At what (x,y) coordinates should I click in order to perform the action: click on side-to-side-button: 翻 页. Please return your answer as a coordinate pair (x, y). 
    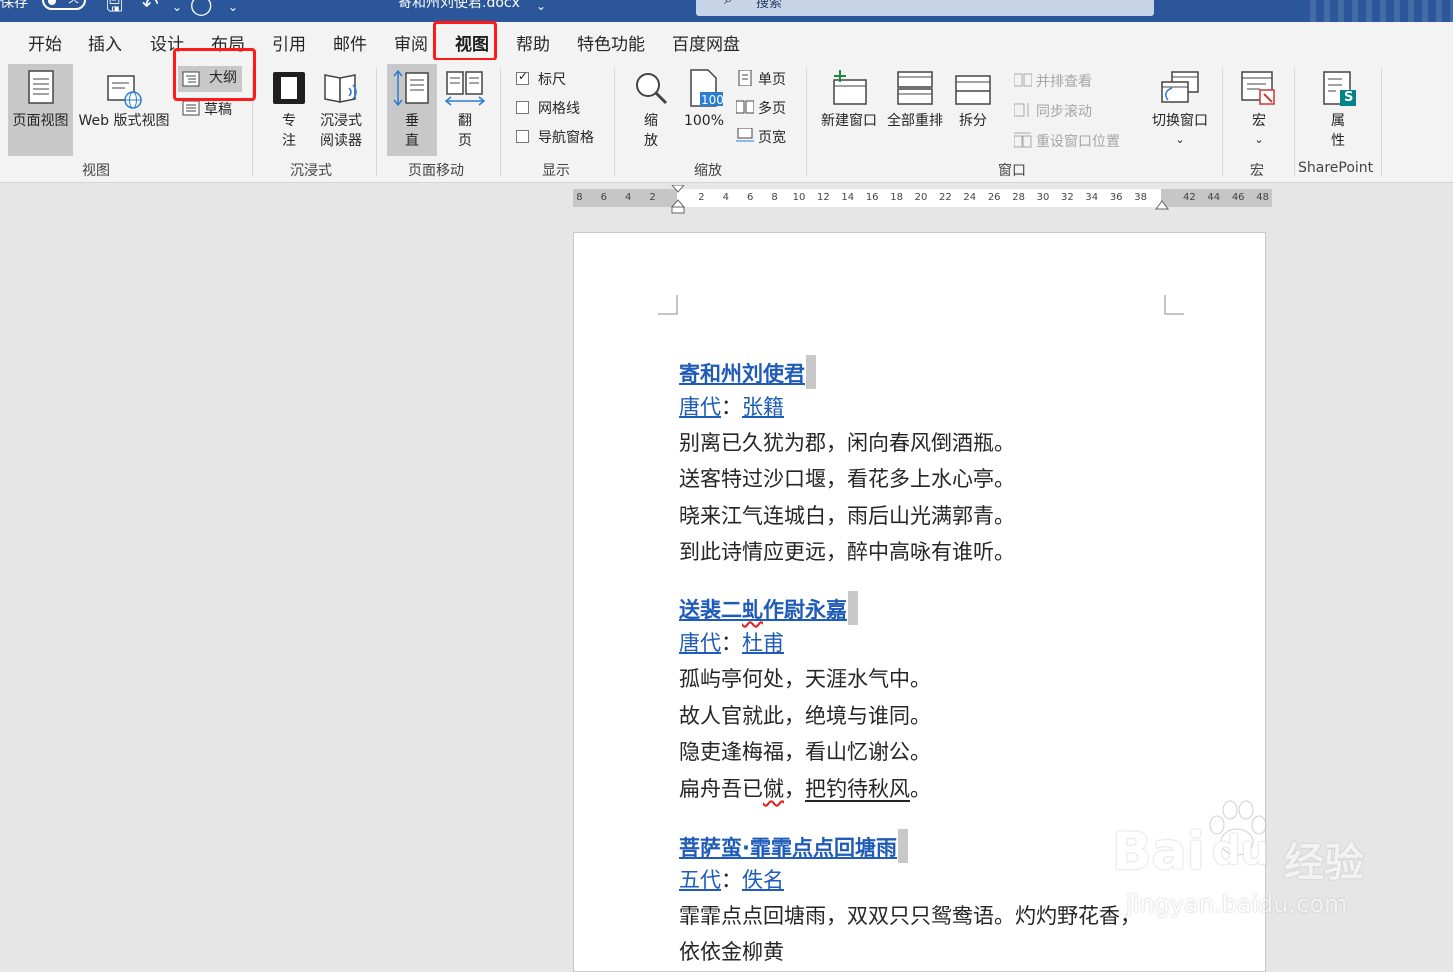
    Looking at the image, I should click on (465, 110).